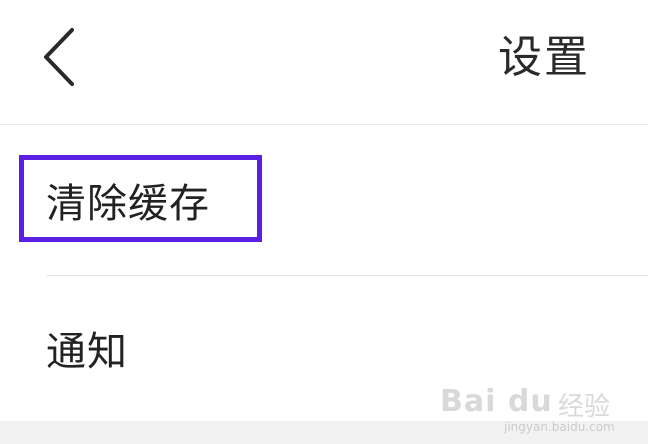  Describe the element at coordinates (87, 352) in the screenshot. I see `notification-label: 通知` at that location.